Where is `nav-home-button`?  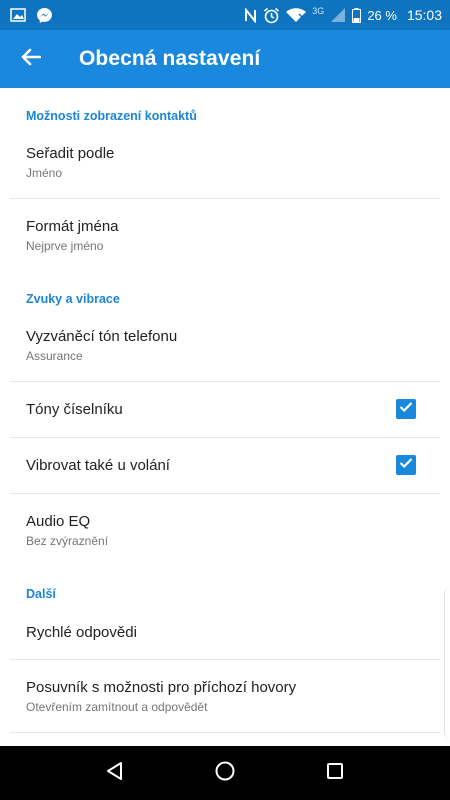 nav-home-button is located at coordinates (225, 773).